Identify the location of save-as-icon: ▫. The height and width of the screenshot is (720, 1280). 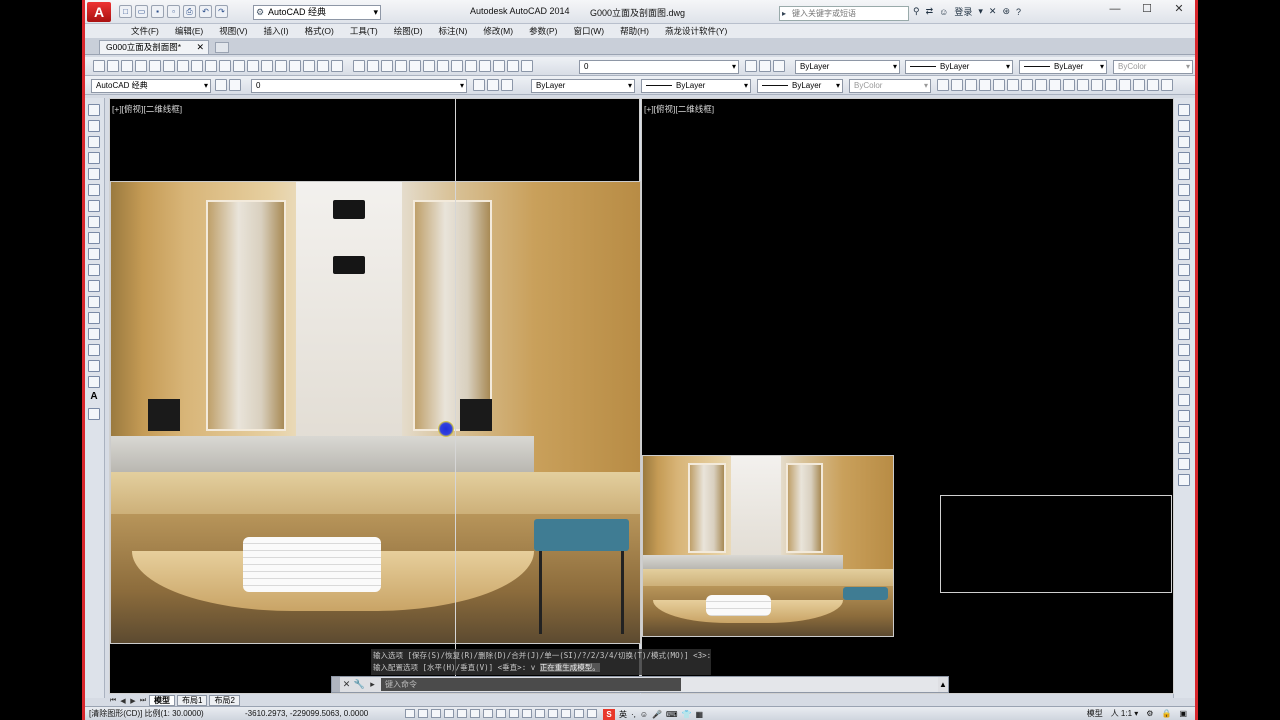
(173, 11).